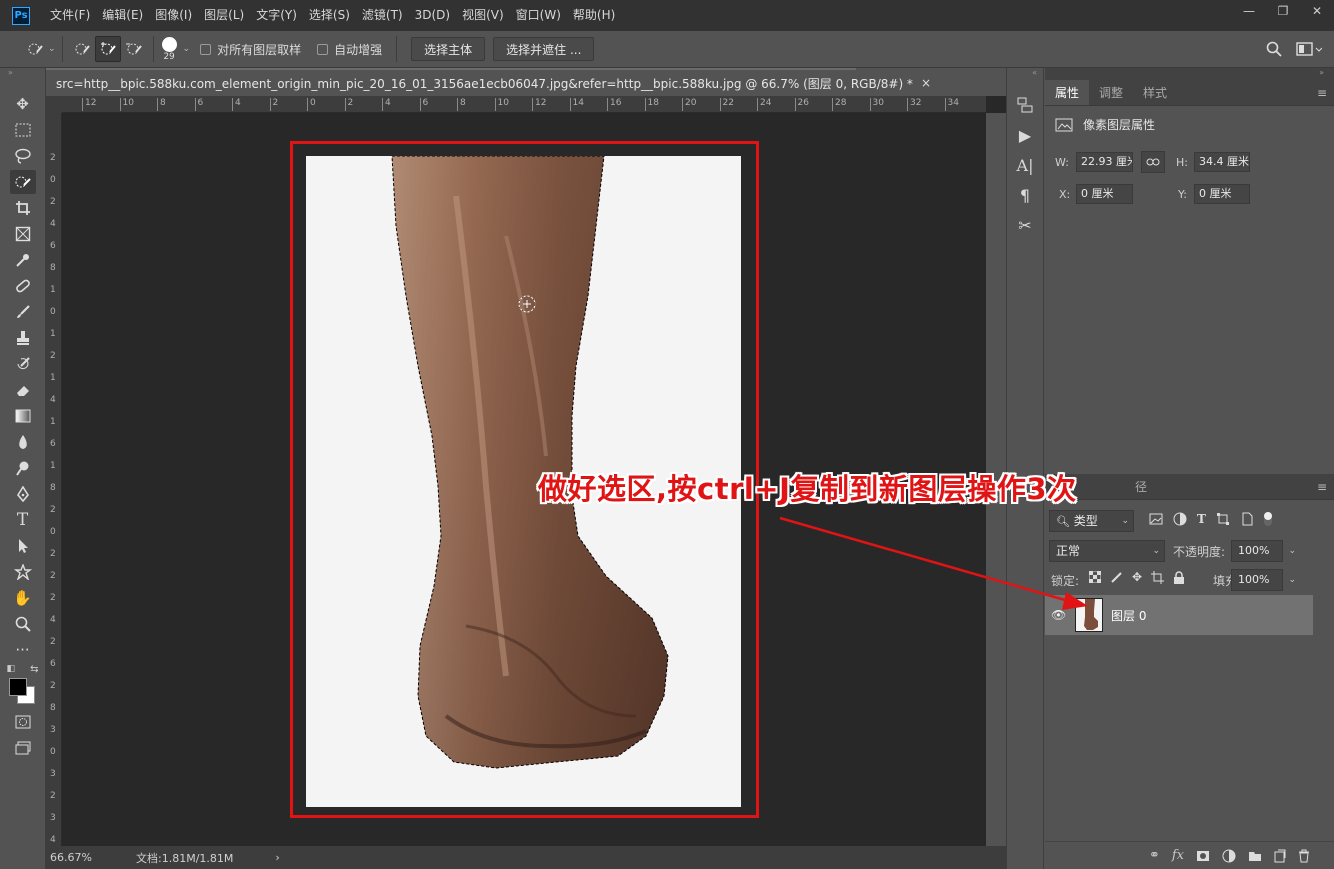  What do you see at coordinates (23, 390) in the screenshot?
I see `eraser-tool-icon` at bounding box center [23, 390].